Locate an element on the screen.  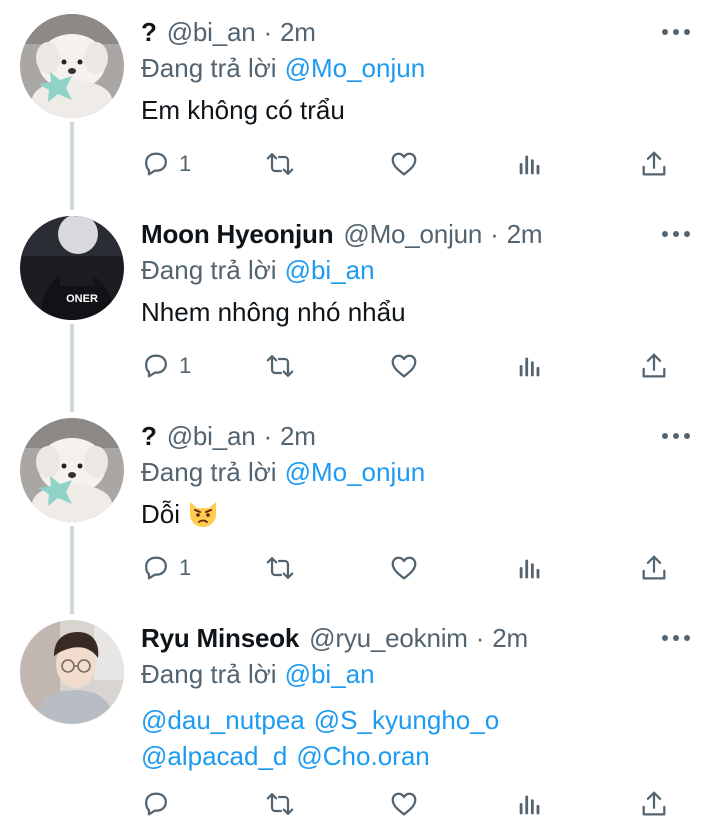
tweet-text: Dỗi is located at coordinates (410, 514).